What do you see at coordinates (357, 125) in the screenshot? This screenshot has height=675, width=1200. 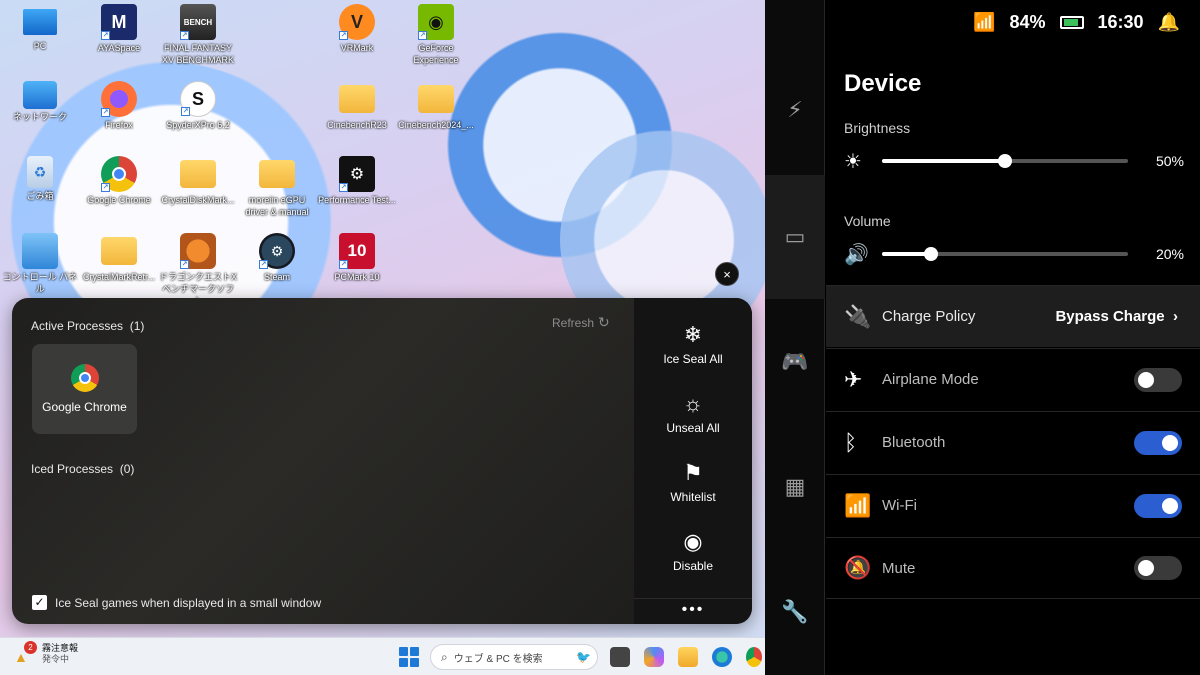 I see `desktop-icon-label: CinebenchR23` at bounding box center [357, 125].